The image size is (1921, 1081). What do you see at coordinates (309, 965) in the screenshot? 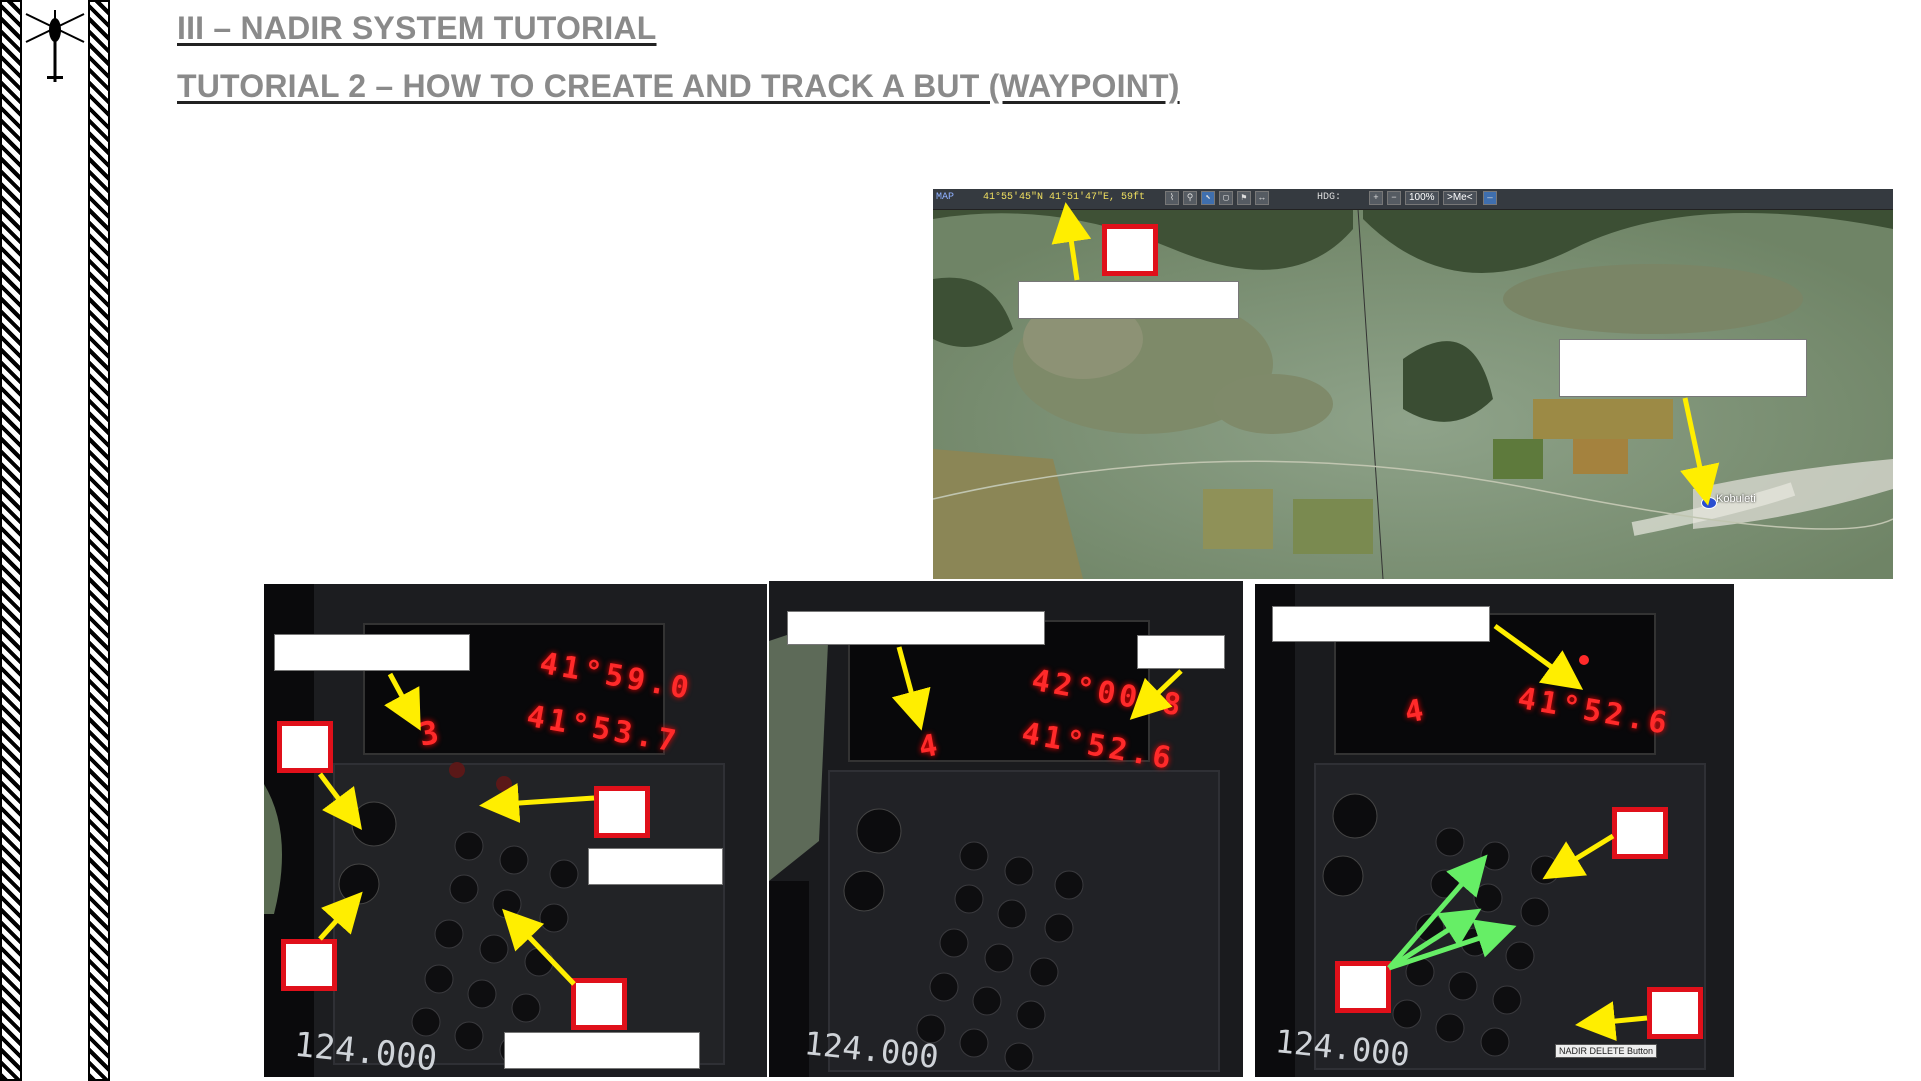
I see `callout-box-lower-knob` at bounding box center [309, 965].